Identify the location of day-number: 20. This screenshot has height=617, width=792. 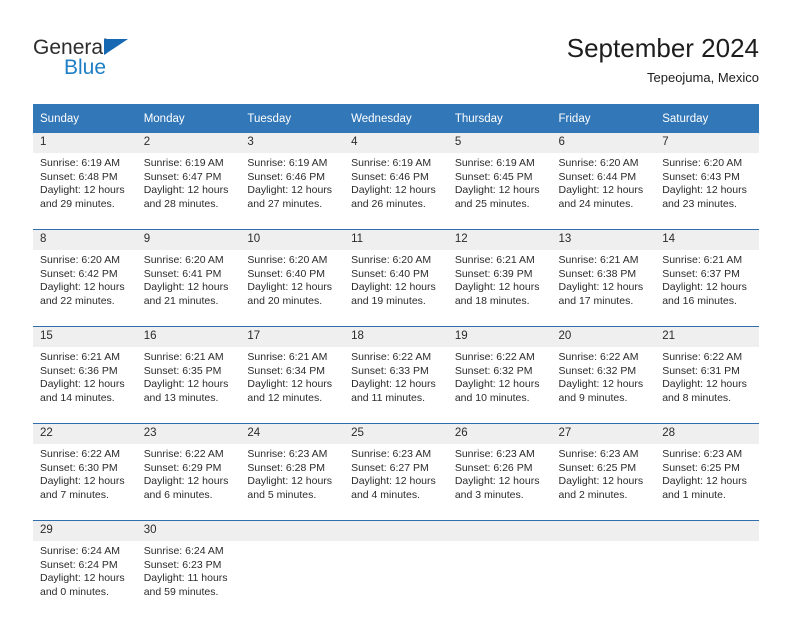
(603, 336).